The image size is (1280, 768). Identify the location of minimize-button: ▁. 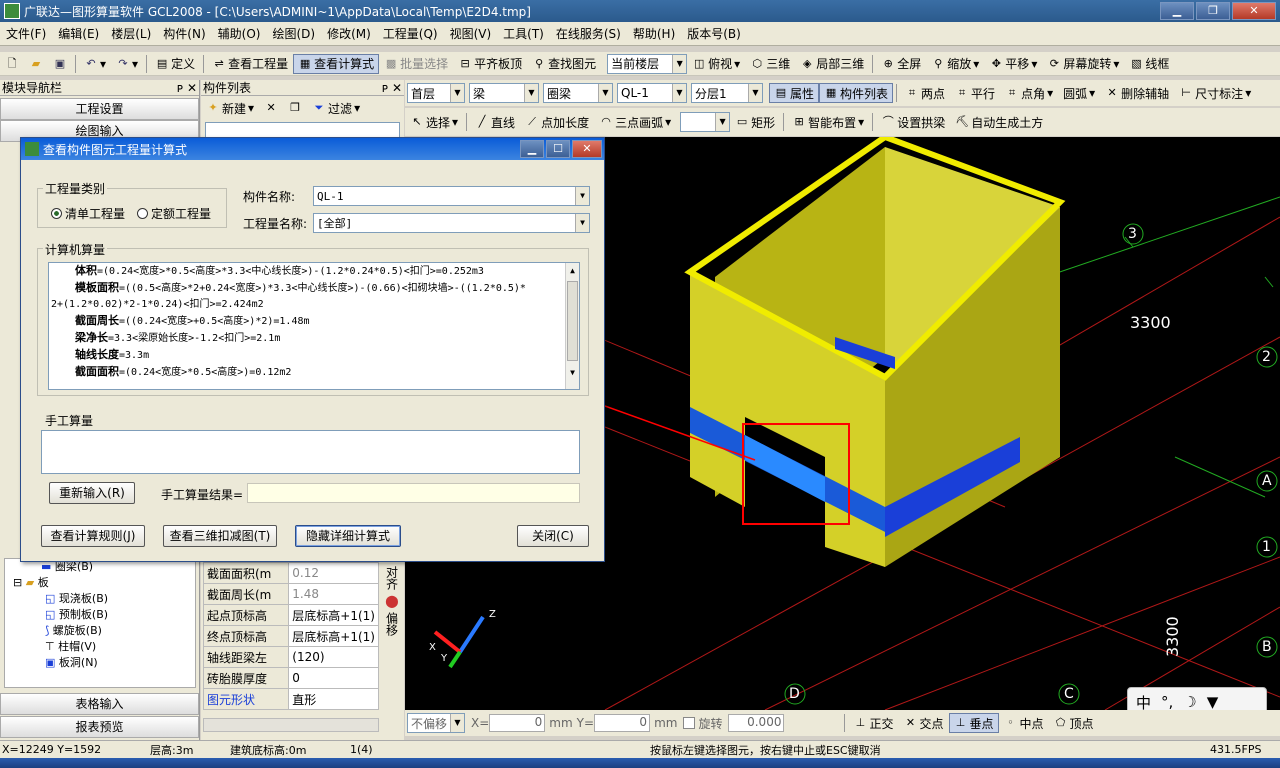
(1177, 11).